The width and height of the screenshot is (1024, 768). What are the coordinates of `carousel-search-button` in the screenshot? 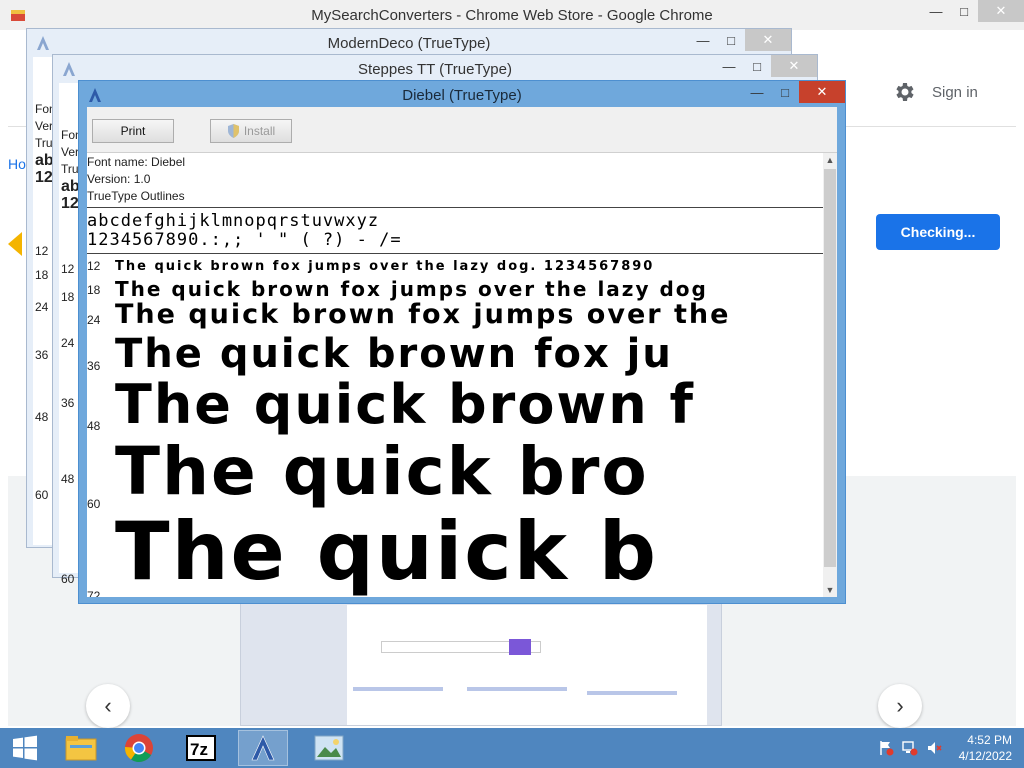 It's located at (520, 647).